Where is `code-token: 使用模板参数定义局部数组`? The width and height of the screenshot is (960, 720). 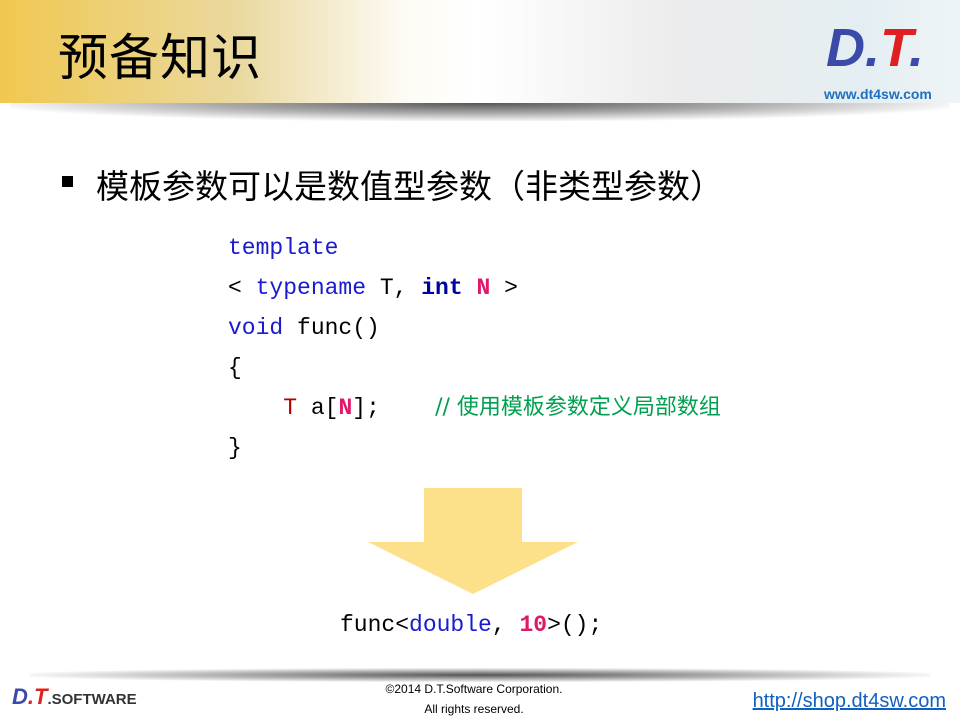 code-token: 使用模板参数定义局部数组 is located at coordinates (588, 407).